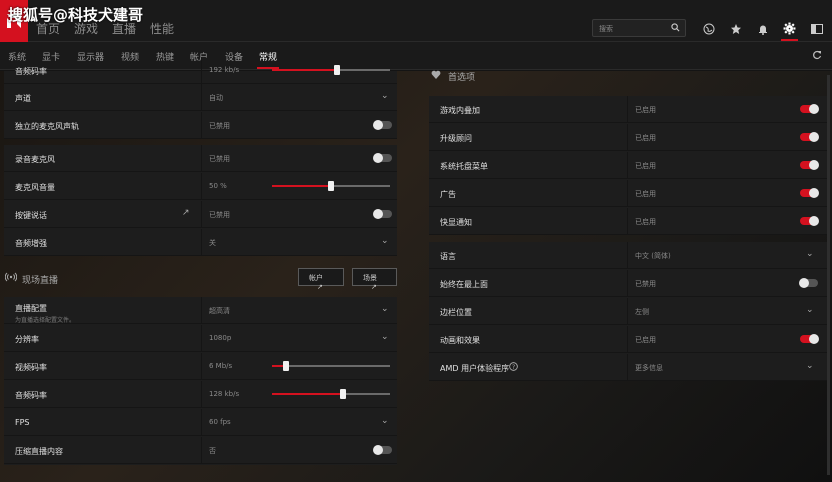 This screenshot has height=482, width=832. Describe the element at coordinates (460, 340) in the screenshot. I see `row-label: 动画和效果` at that location.